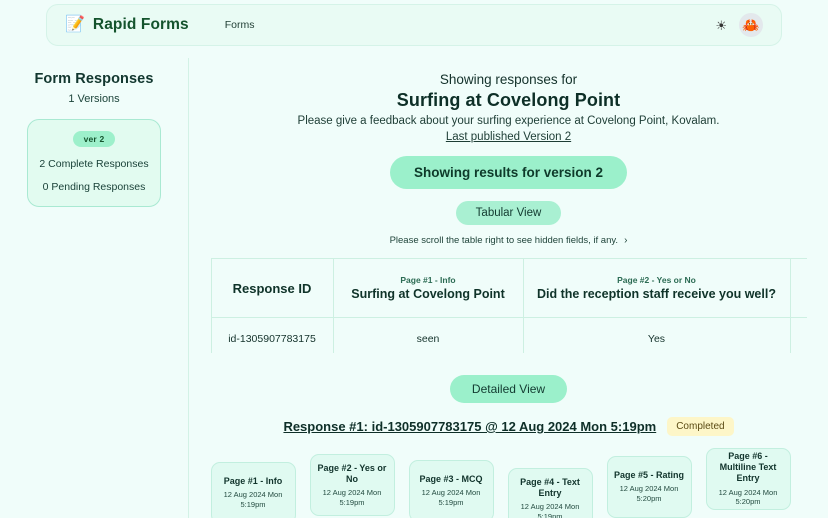  What do you see at coordinates (94, 187) in the screenshot?
I see `pending-responses-count: 0 Pending Responses` at bounding box center [94, 187].